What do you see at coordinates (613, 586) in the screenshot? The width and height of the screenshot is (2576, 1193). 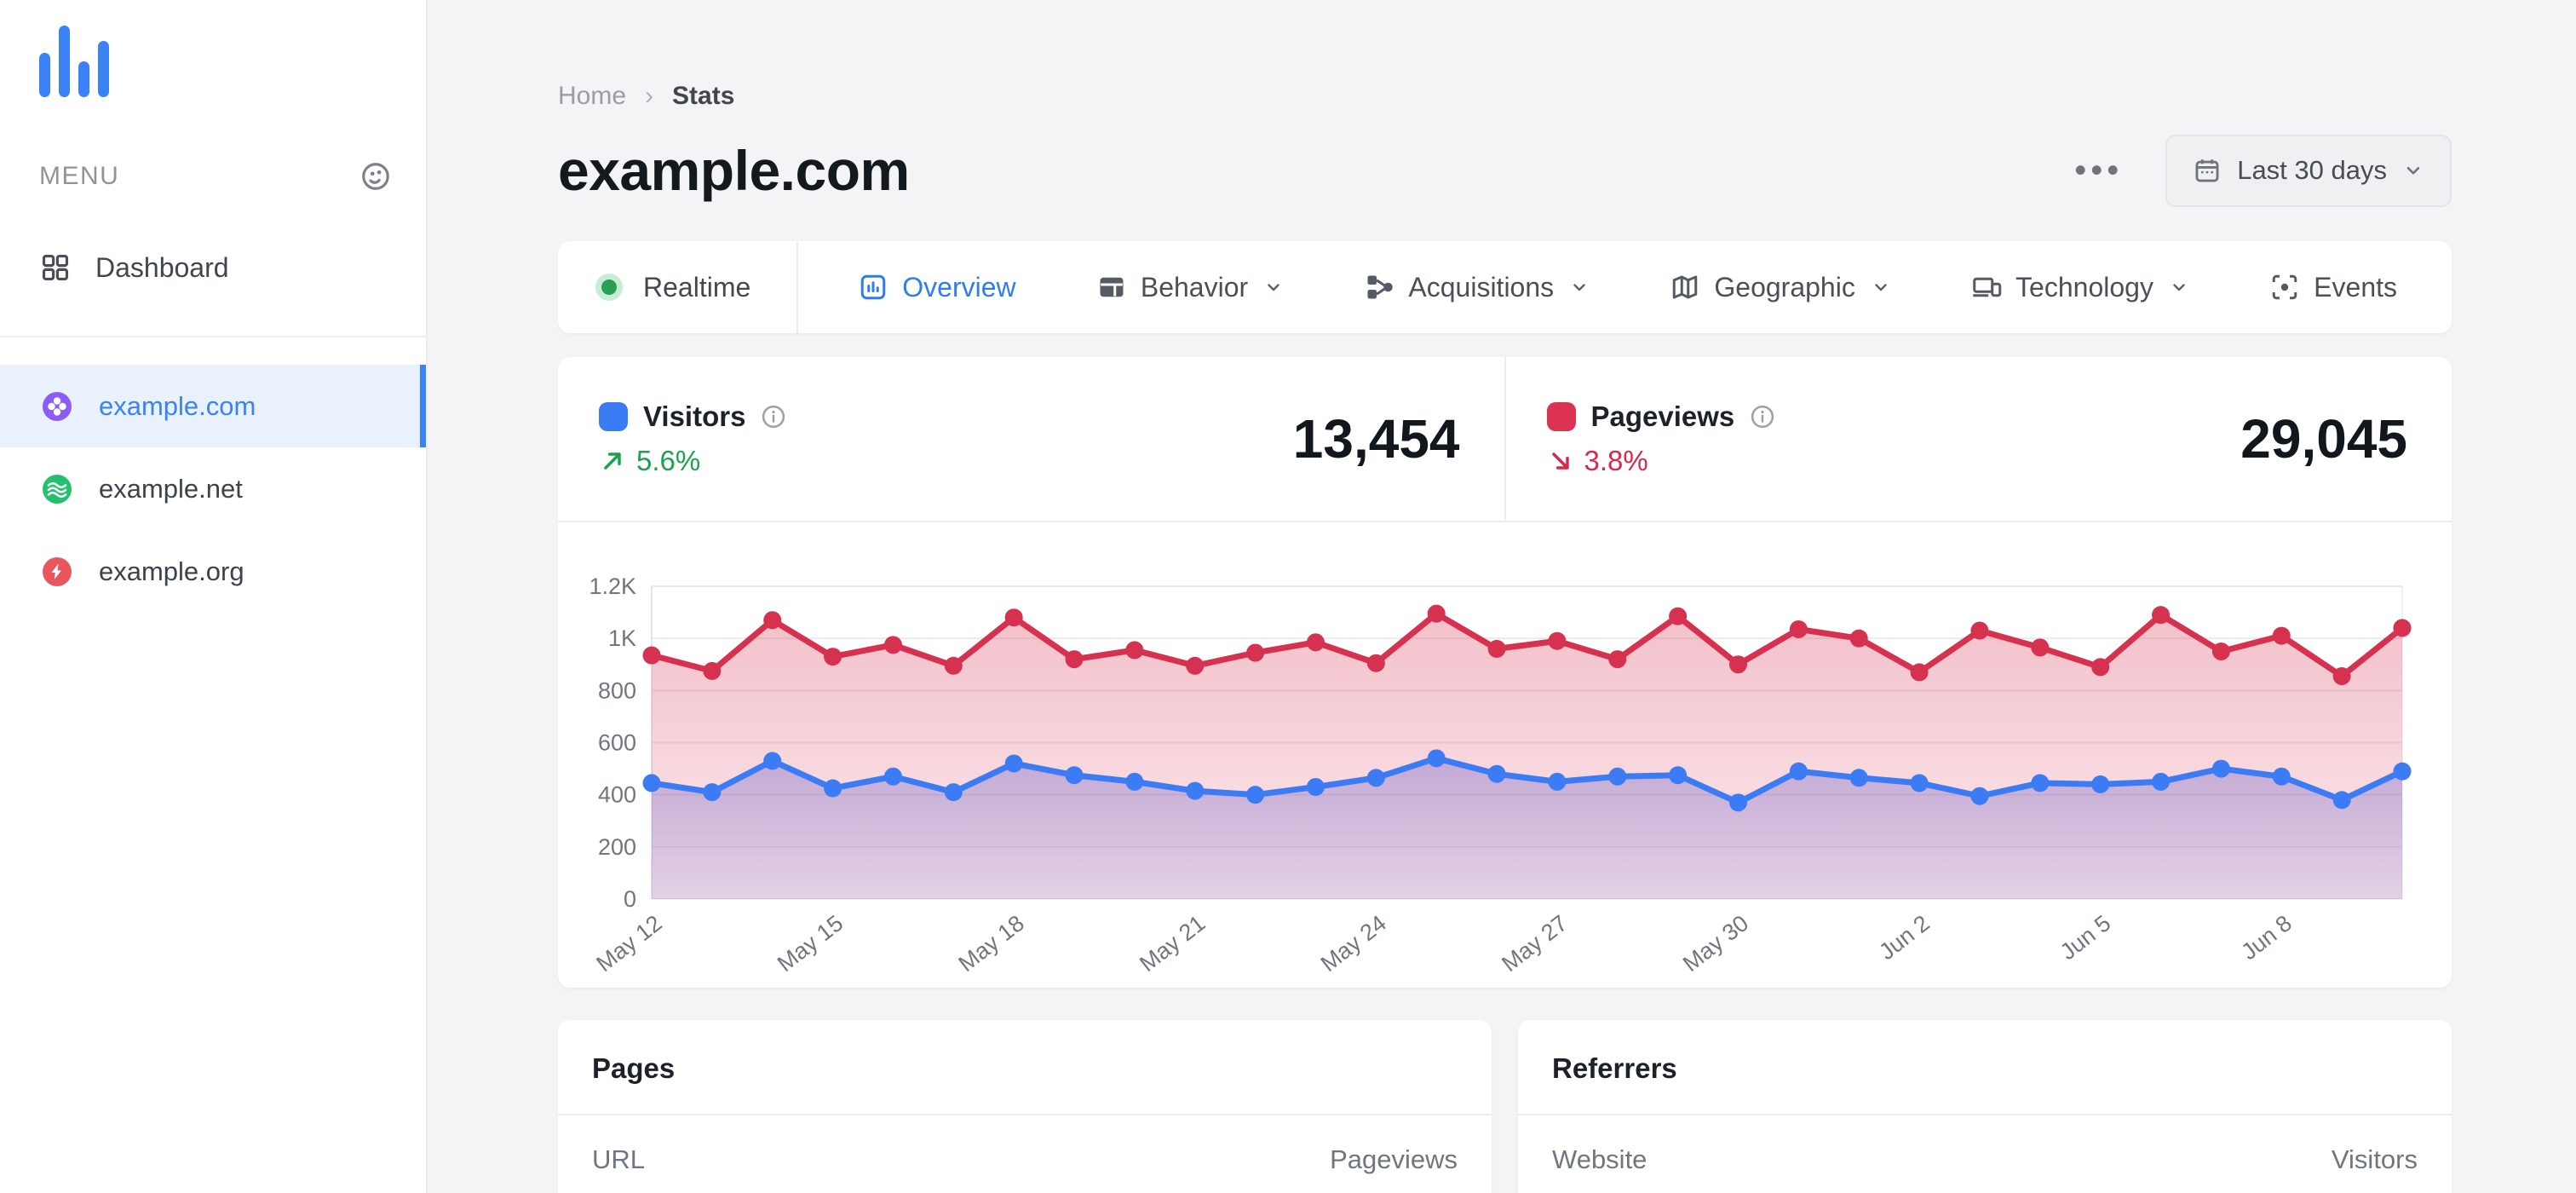 I see `svg-text: 1.2K` at bounding box center [613, 586].